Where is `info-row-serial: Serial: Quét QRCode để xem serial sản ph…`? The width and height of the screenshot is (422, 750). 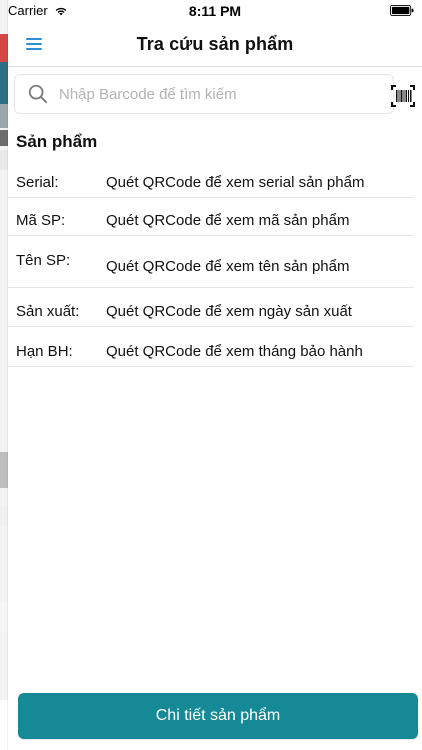 info-row-serial: Serial: Quét QRCode để xem serial sản ph… is located at coordinates (211, 180).